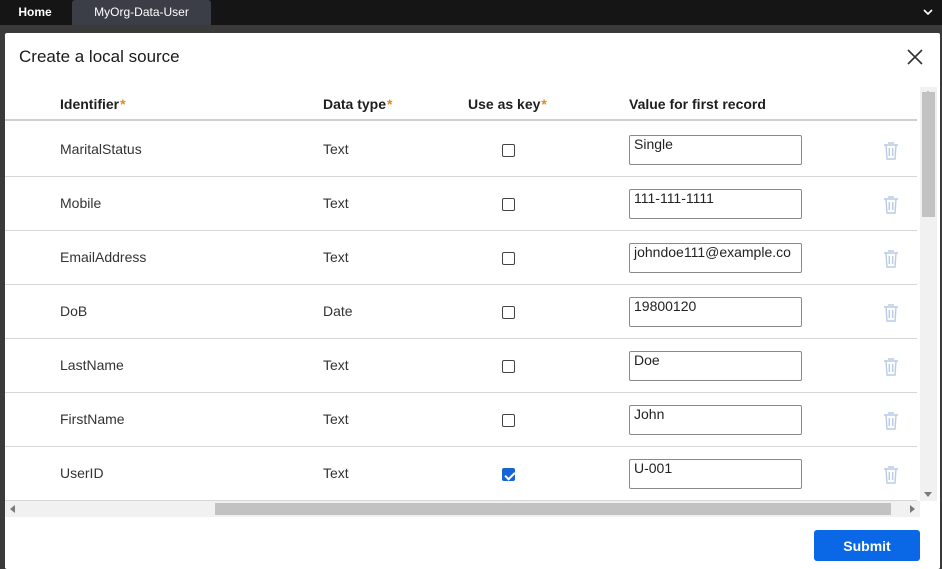  I want to click on header-value-first-record: Value for first record, so click(697, 104).